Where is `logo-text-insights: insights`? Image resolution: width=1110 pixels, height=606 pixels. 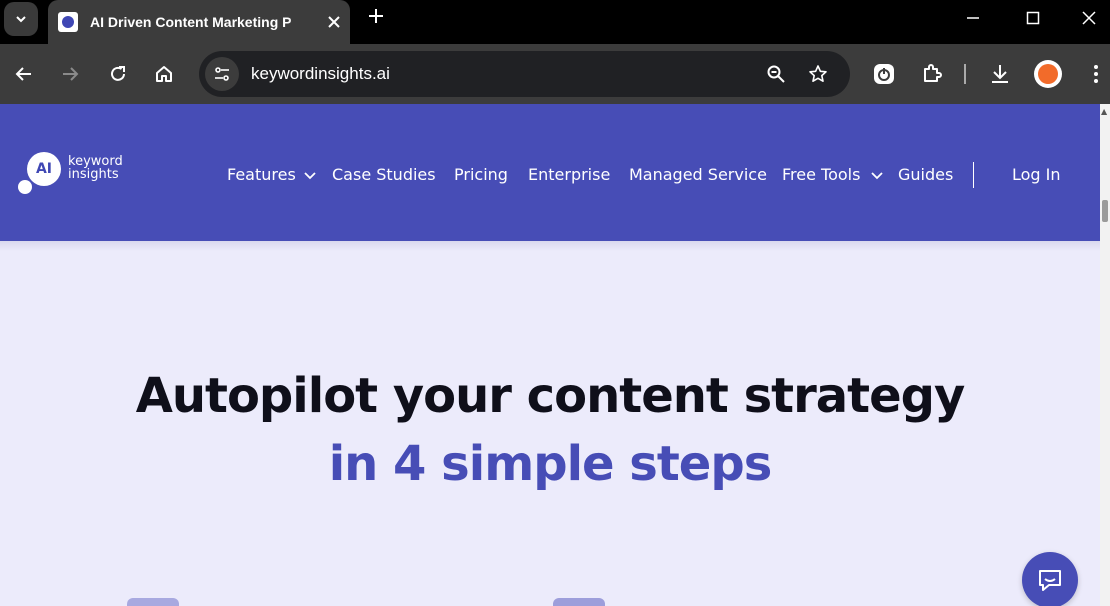
logo-text-insights: insights is located at coordinates (93, 174).